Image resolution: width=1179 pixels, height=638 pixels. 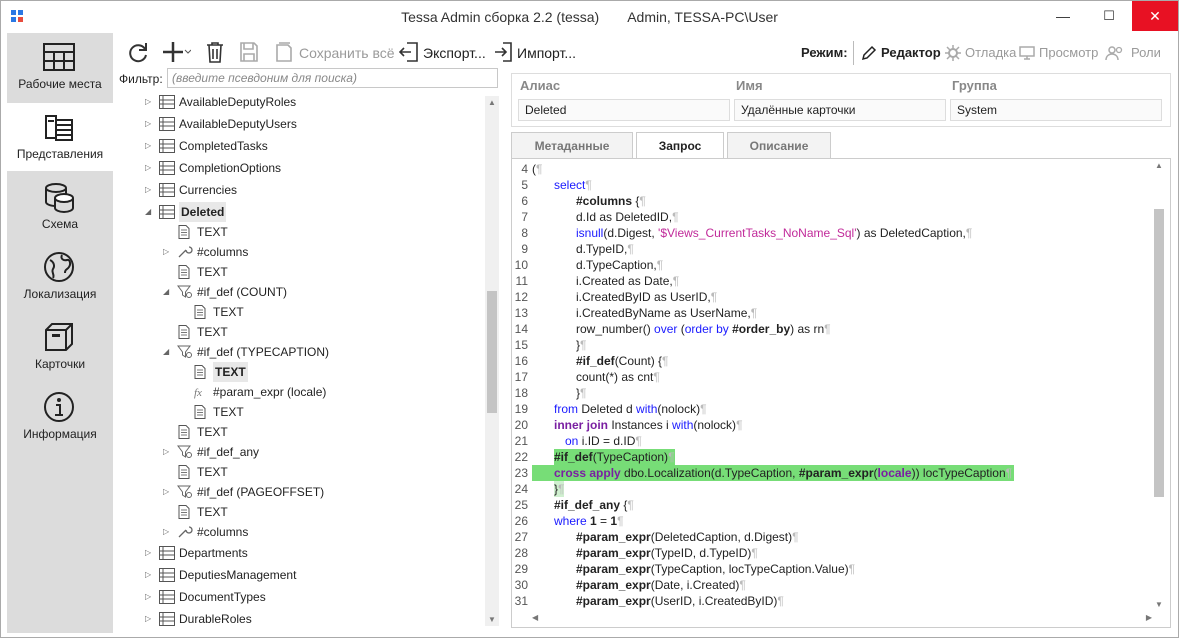 What do you see at coordinates (573, 185) in the screenshot?
I see `code-text: select¶` at bounding box center [573, 185].